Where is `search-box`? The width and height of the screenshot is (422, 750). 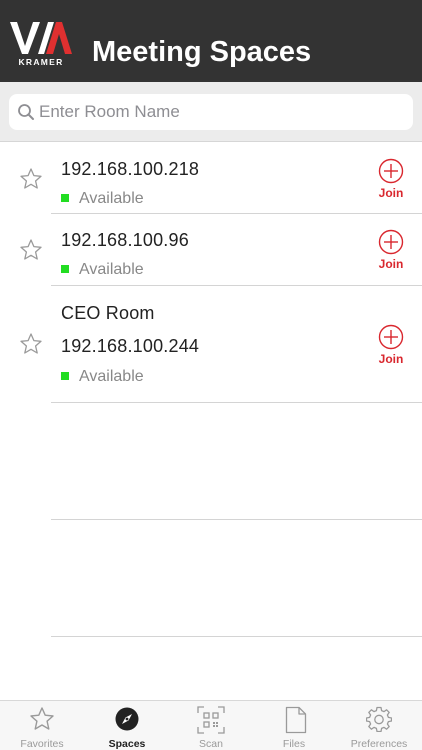
search-box is located at coordinates (211, 112).